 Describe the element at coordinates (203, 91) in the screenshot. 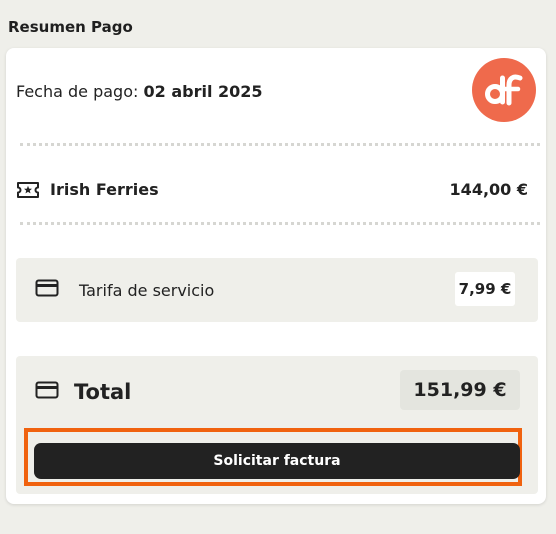

I see `payment-date-value: 02 abril 2025` at that location.